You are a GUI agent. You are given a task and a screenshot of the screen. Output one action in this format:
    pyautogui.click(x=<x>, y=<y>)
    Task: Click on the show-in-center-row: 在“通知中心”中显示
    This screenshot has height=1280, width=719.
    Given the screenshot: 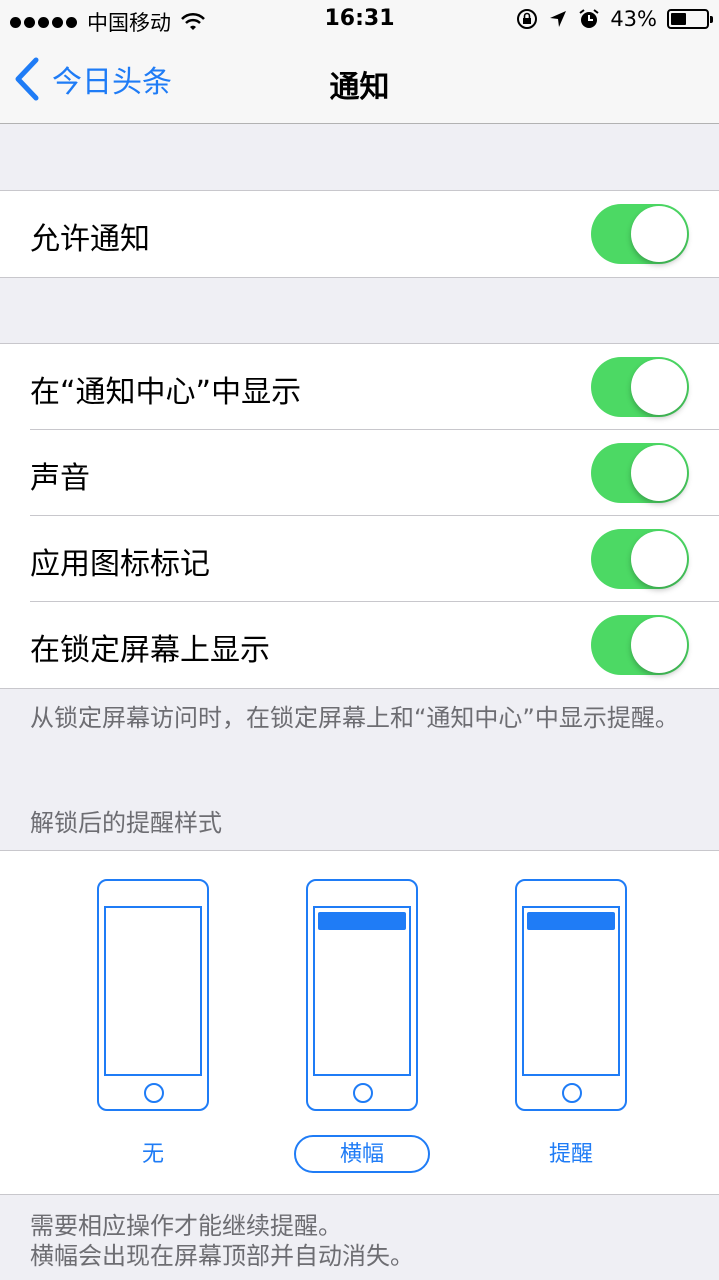 What is the action you would take?
    pyautogui.click(x=359, y=387)
    